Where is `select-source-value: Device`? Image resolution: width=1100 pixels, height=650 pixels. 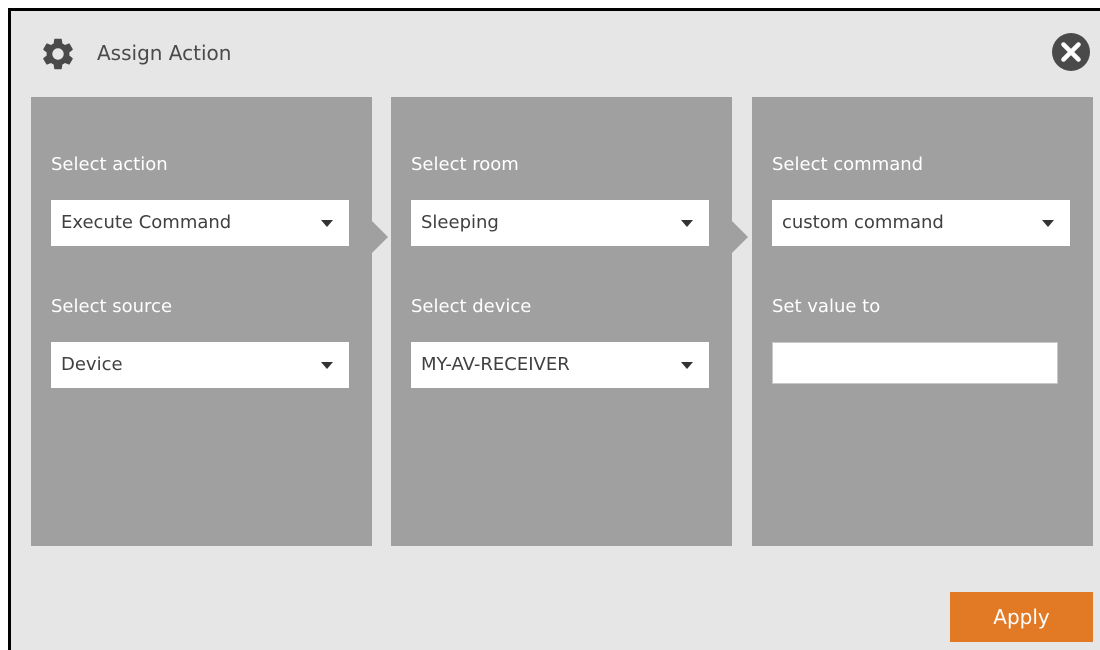
select-source-value: Device is located at coordinates (92, 364).